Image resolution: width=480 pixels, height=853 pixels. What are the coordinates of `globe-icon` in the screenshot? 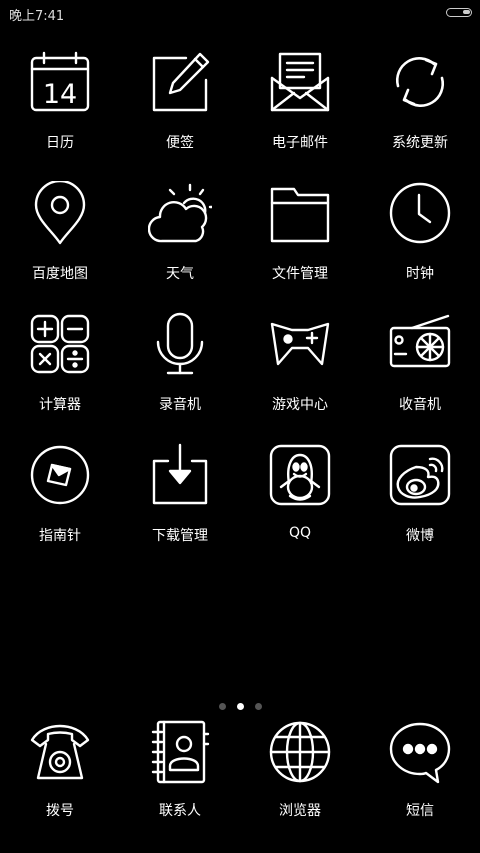 It's located at (300, 752).